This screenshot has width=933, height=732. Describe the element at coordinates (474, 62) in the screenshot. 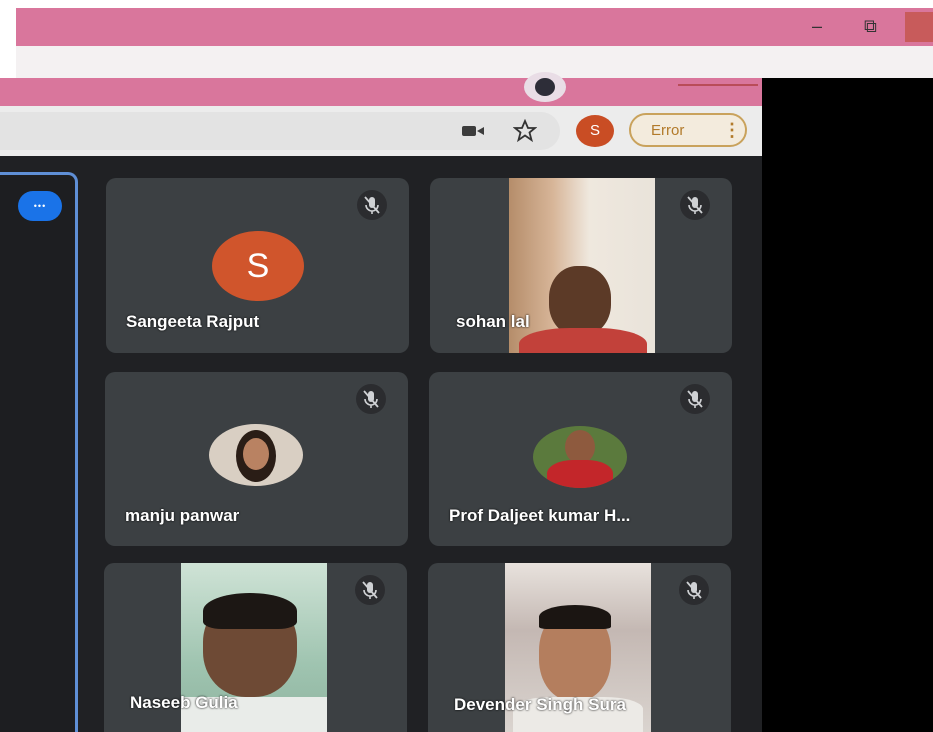

I see `window-menu-strip` at that location.